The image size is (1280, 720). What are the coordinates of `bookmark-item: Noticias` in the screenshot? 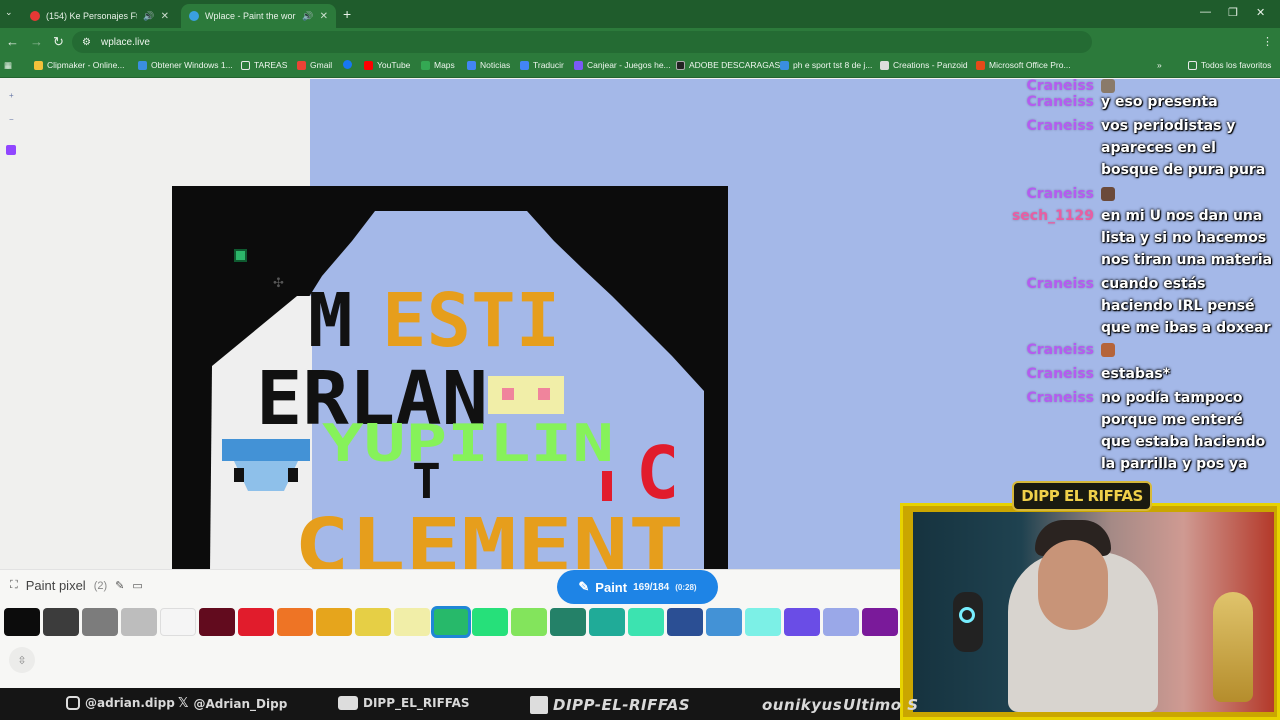 It's located at (488, 65).